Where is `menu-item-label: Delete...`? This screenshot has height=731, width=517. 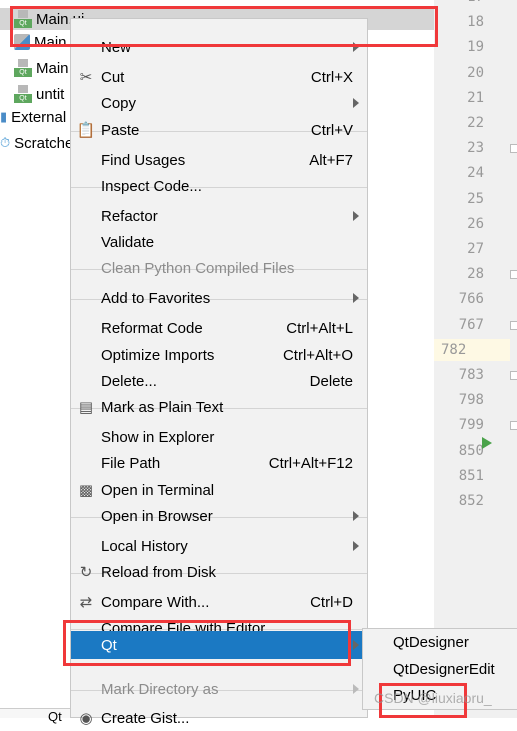
menu-item-label: Delete... is located at coordinates (129, 381).